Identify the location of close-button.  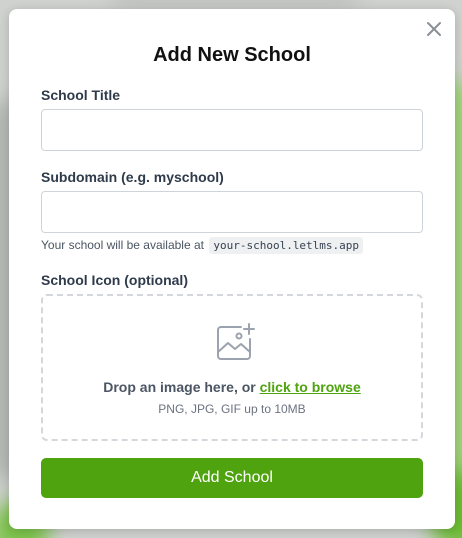
(434, 29).